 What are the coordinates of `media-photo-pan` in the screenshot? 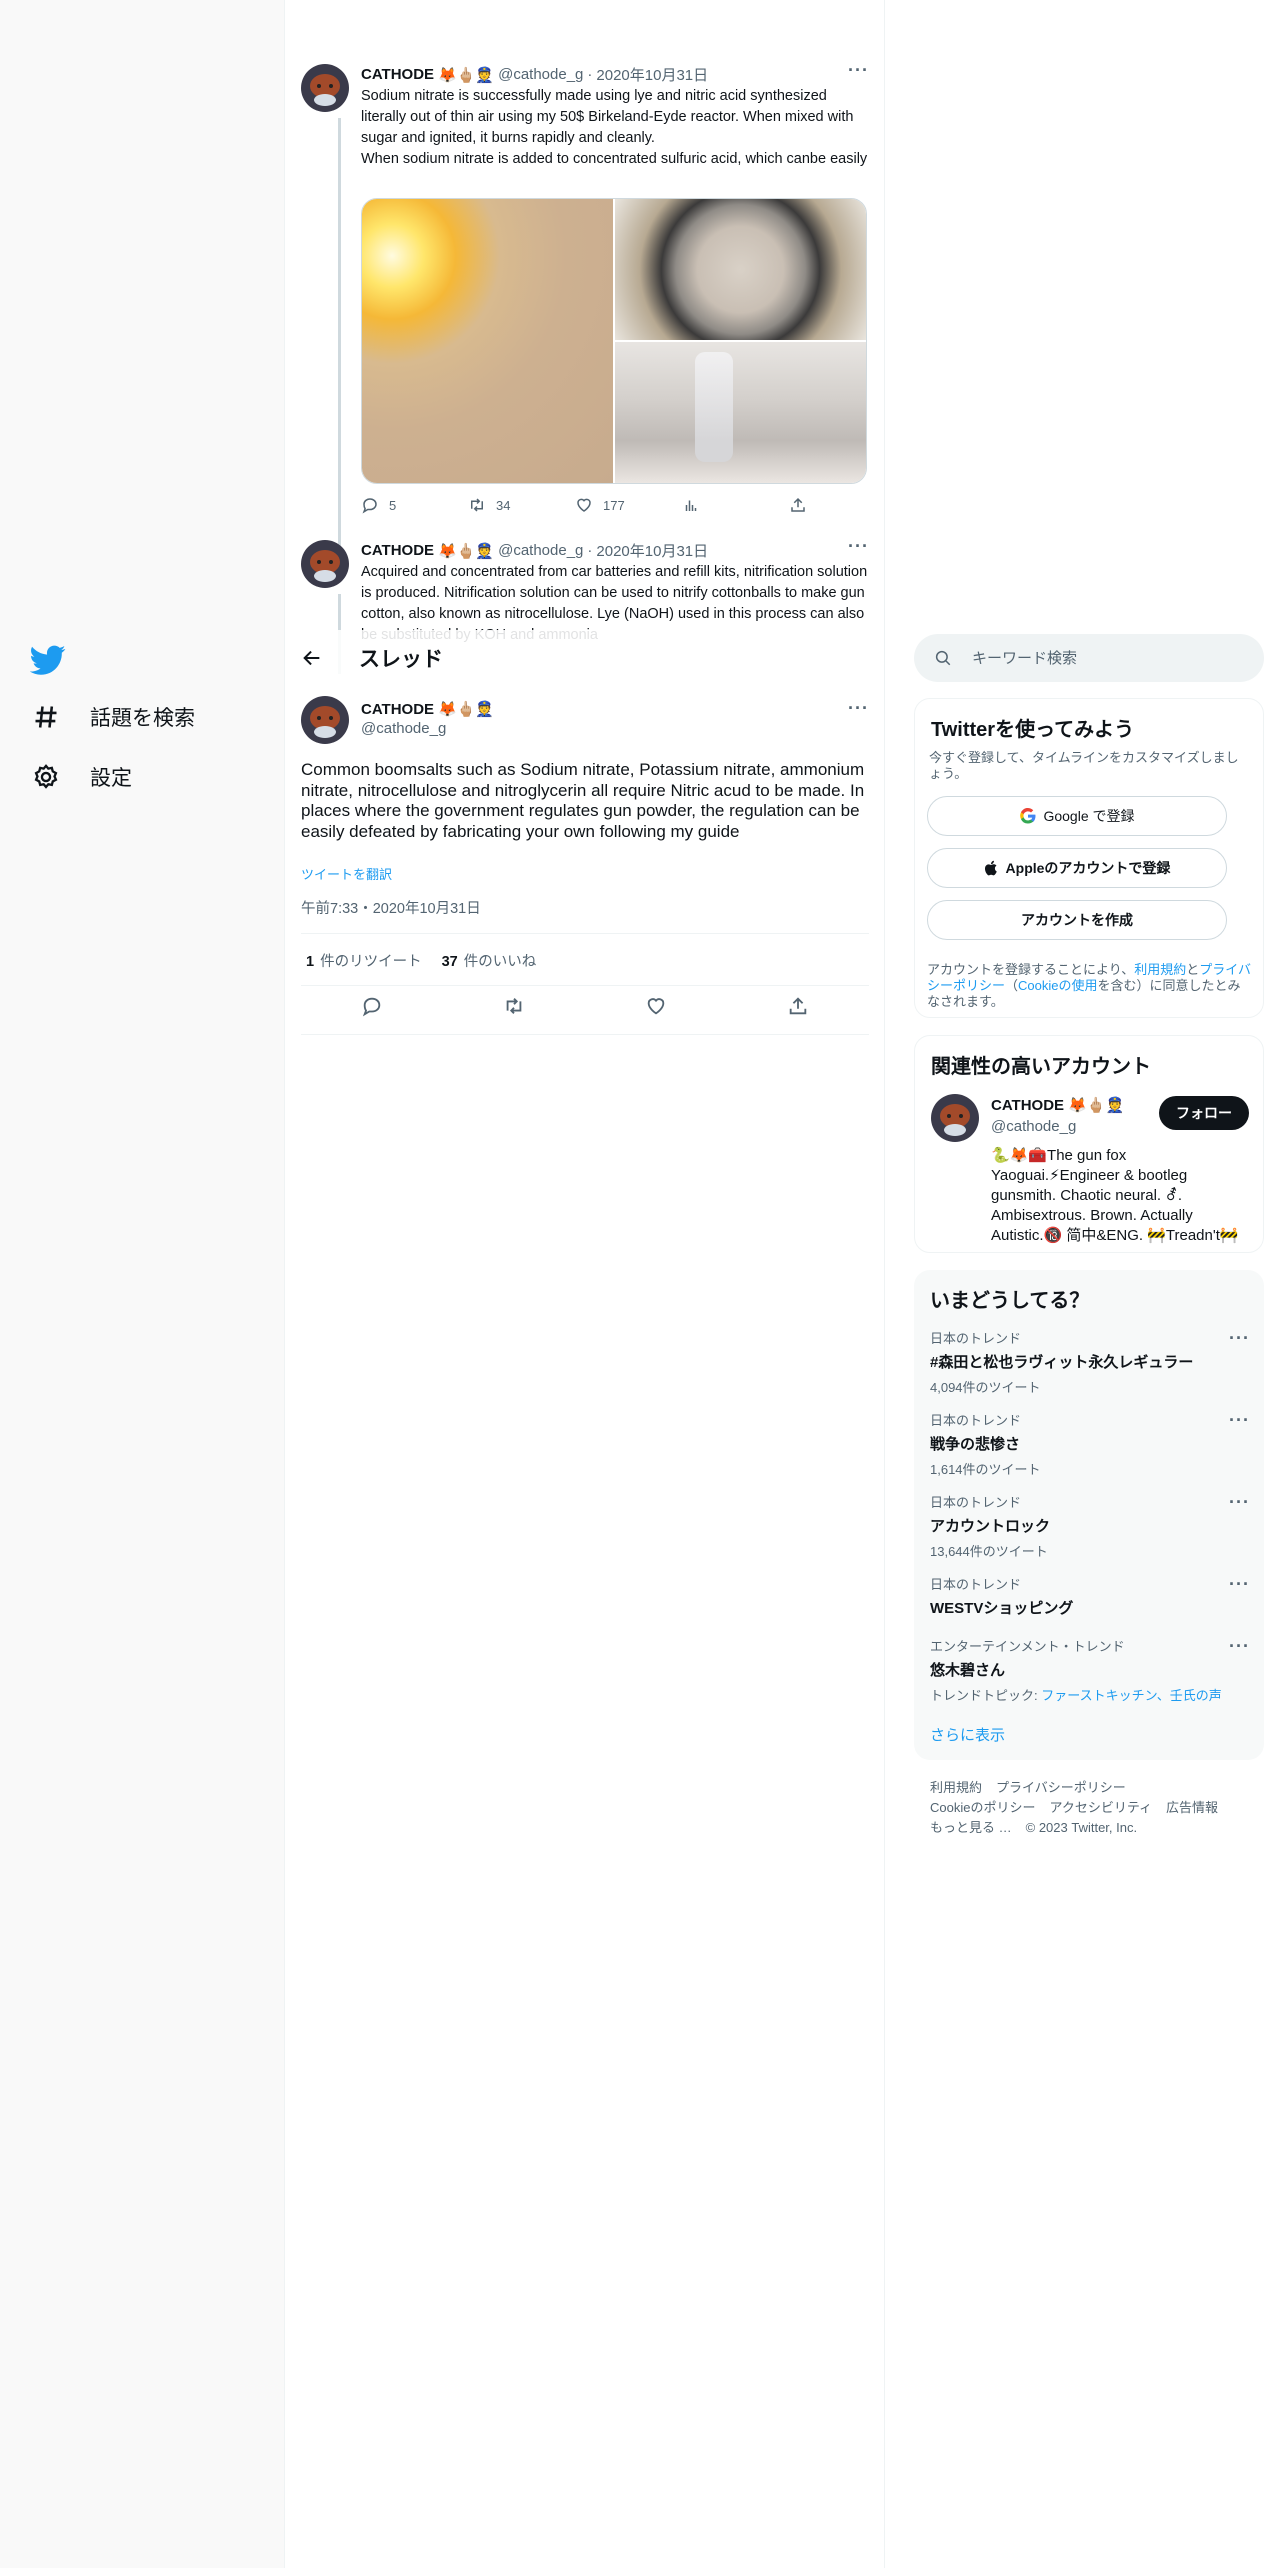 It's located at (740, 269).